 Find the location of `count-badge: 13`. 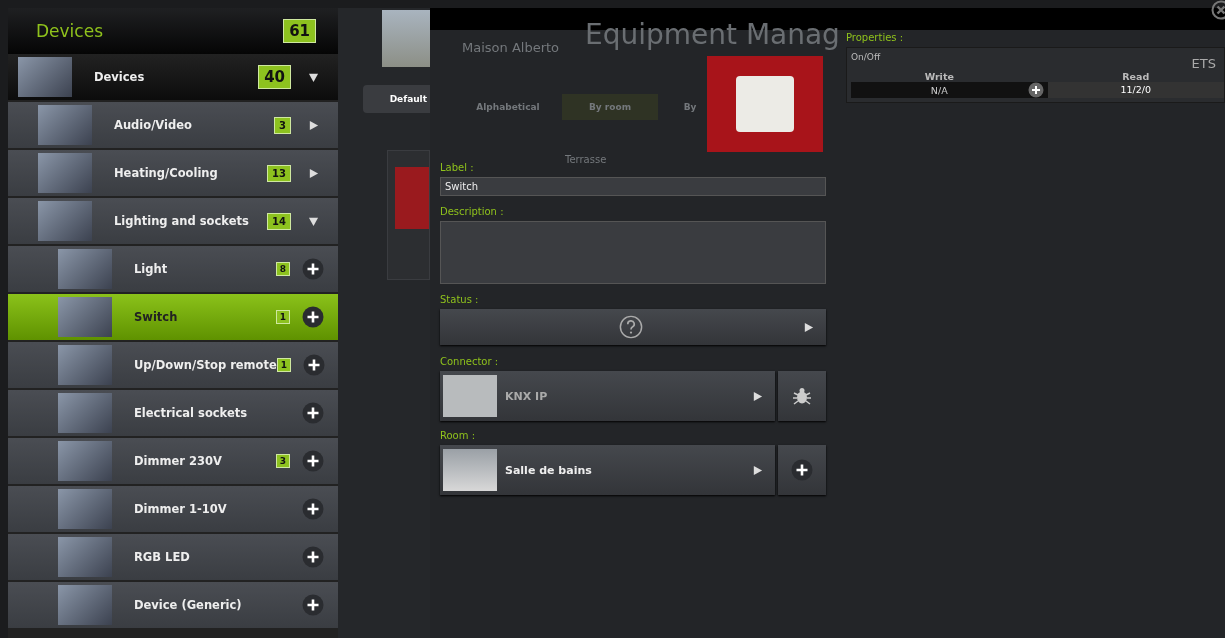

count-badge: 13 is located at coordinates (279, 173).